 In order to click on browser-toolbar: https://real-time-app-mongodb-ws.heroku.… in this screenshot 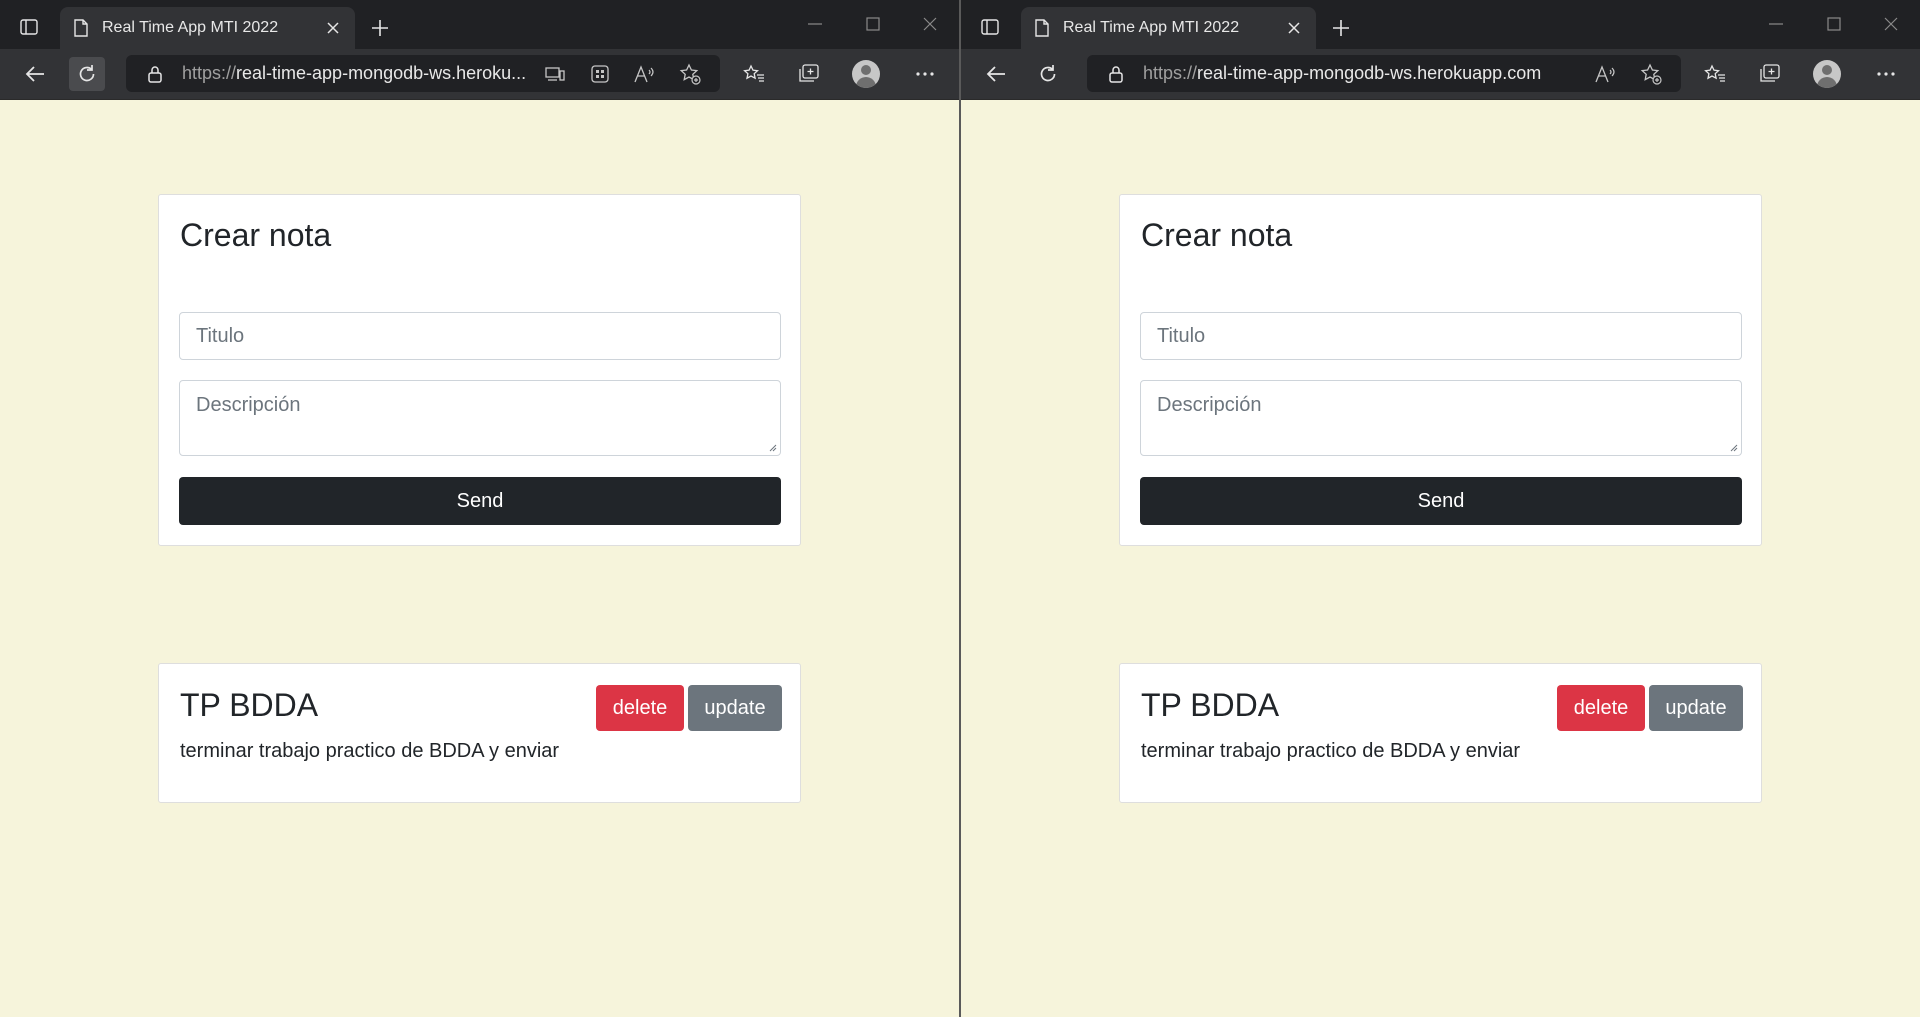, I will do `click(479, 74)`.